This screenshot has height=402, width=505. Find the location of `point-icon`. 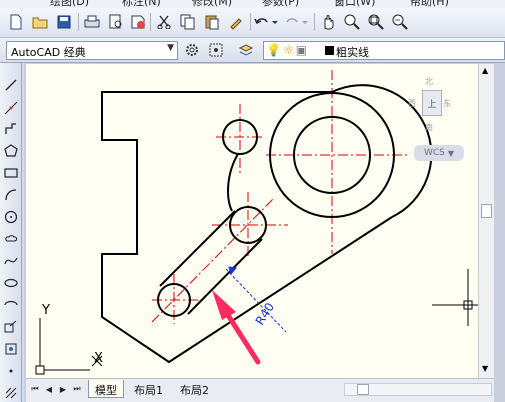

point-icon is located at coordinates (11, 371).